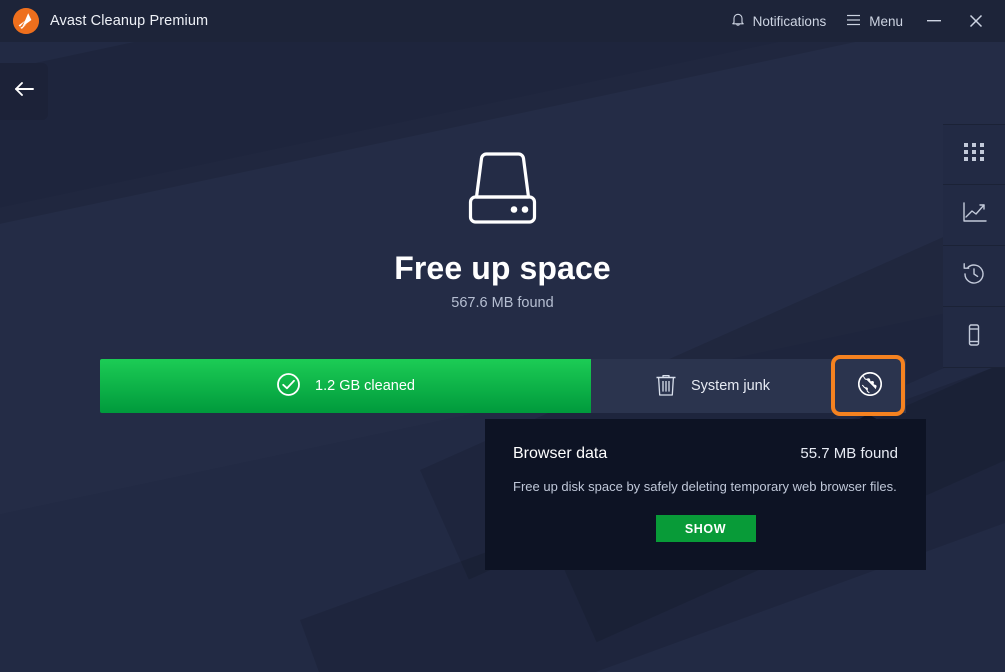  What do you see at coordinates (502, 193) in the screenshot?
I see `hard-drive-icon` at bounding box center [502, 193].